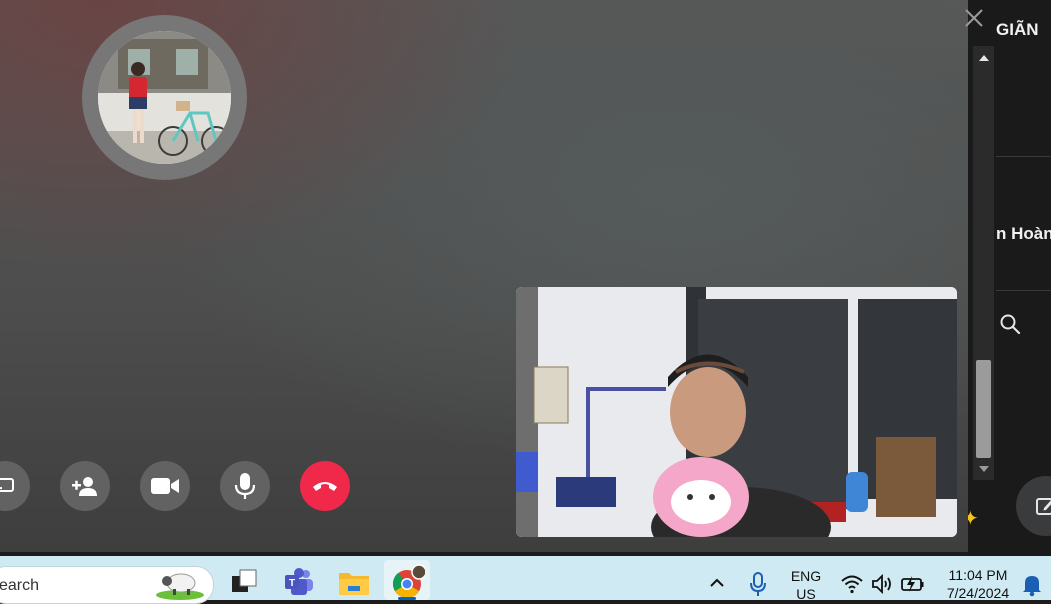 The height and width of the screenshot is (604, 1051). What do you see at coordinates (292, 583) in the screenshot?
I see `svg-text: T` at bounding box center [292, 583].